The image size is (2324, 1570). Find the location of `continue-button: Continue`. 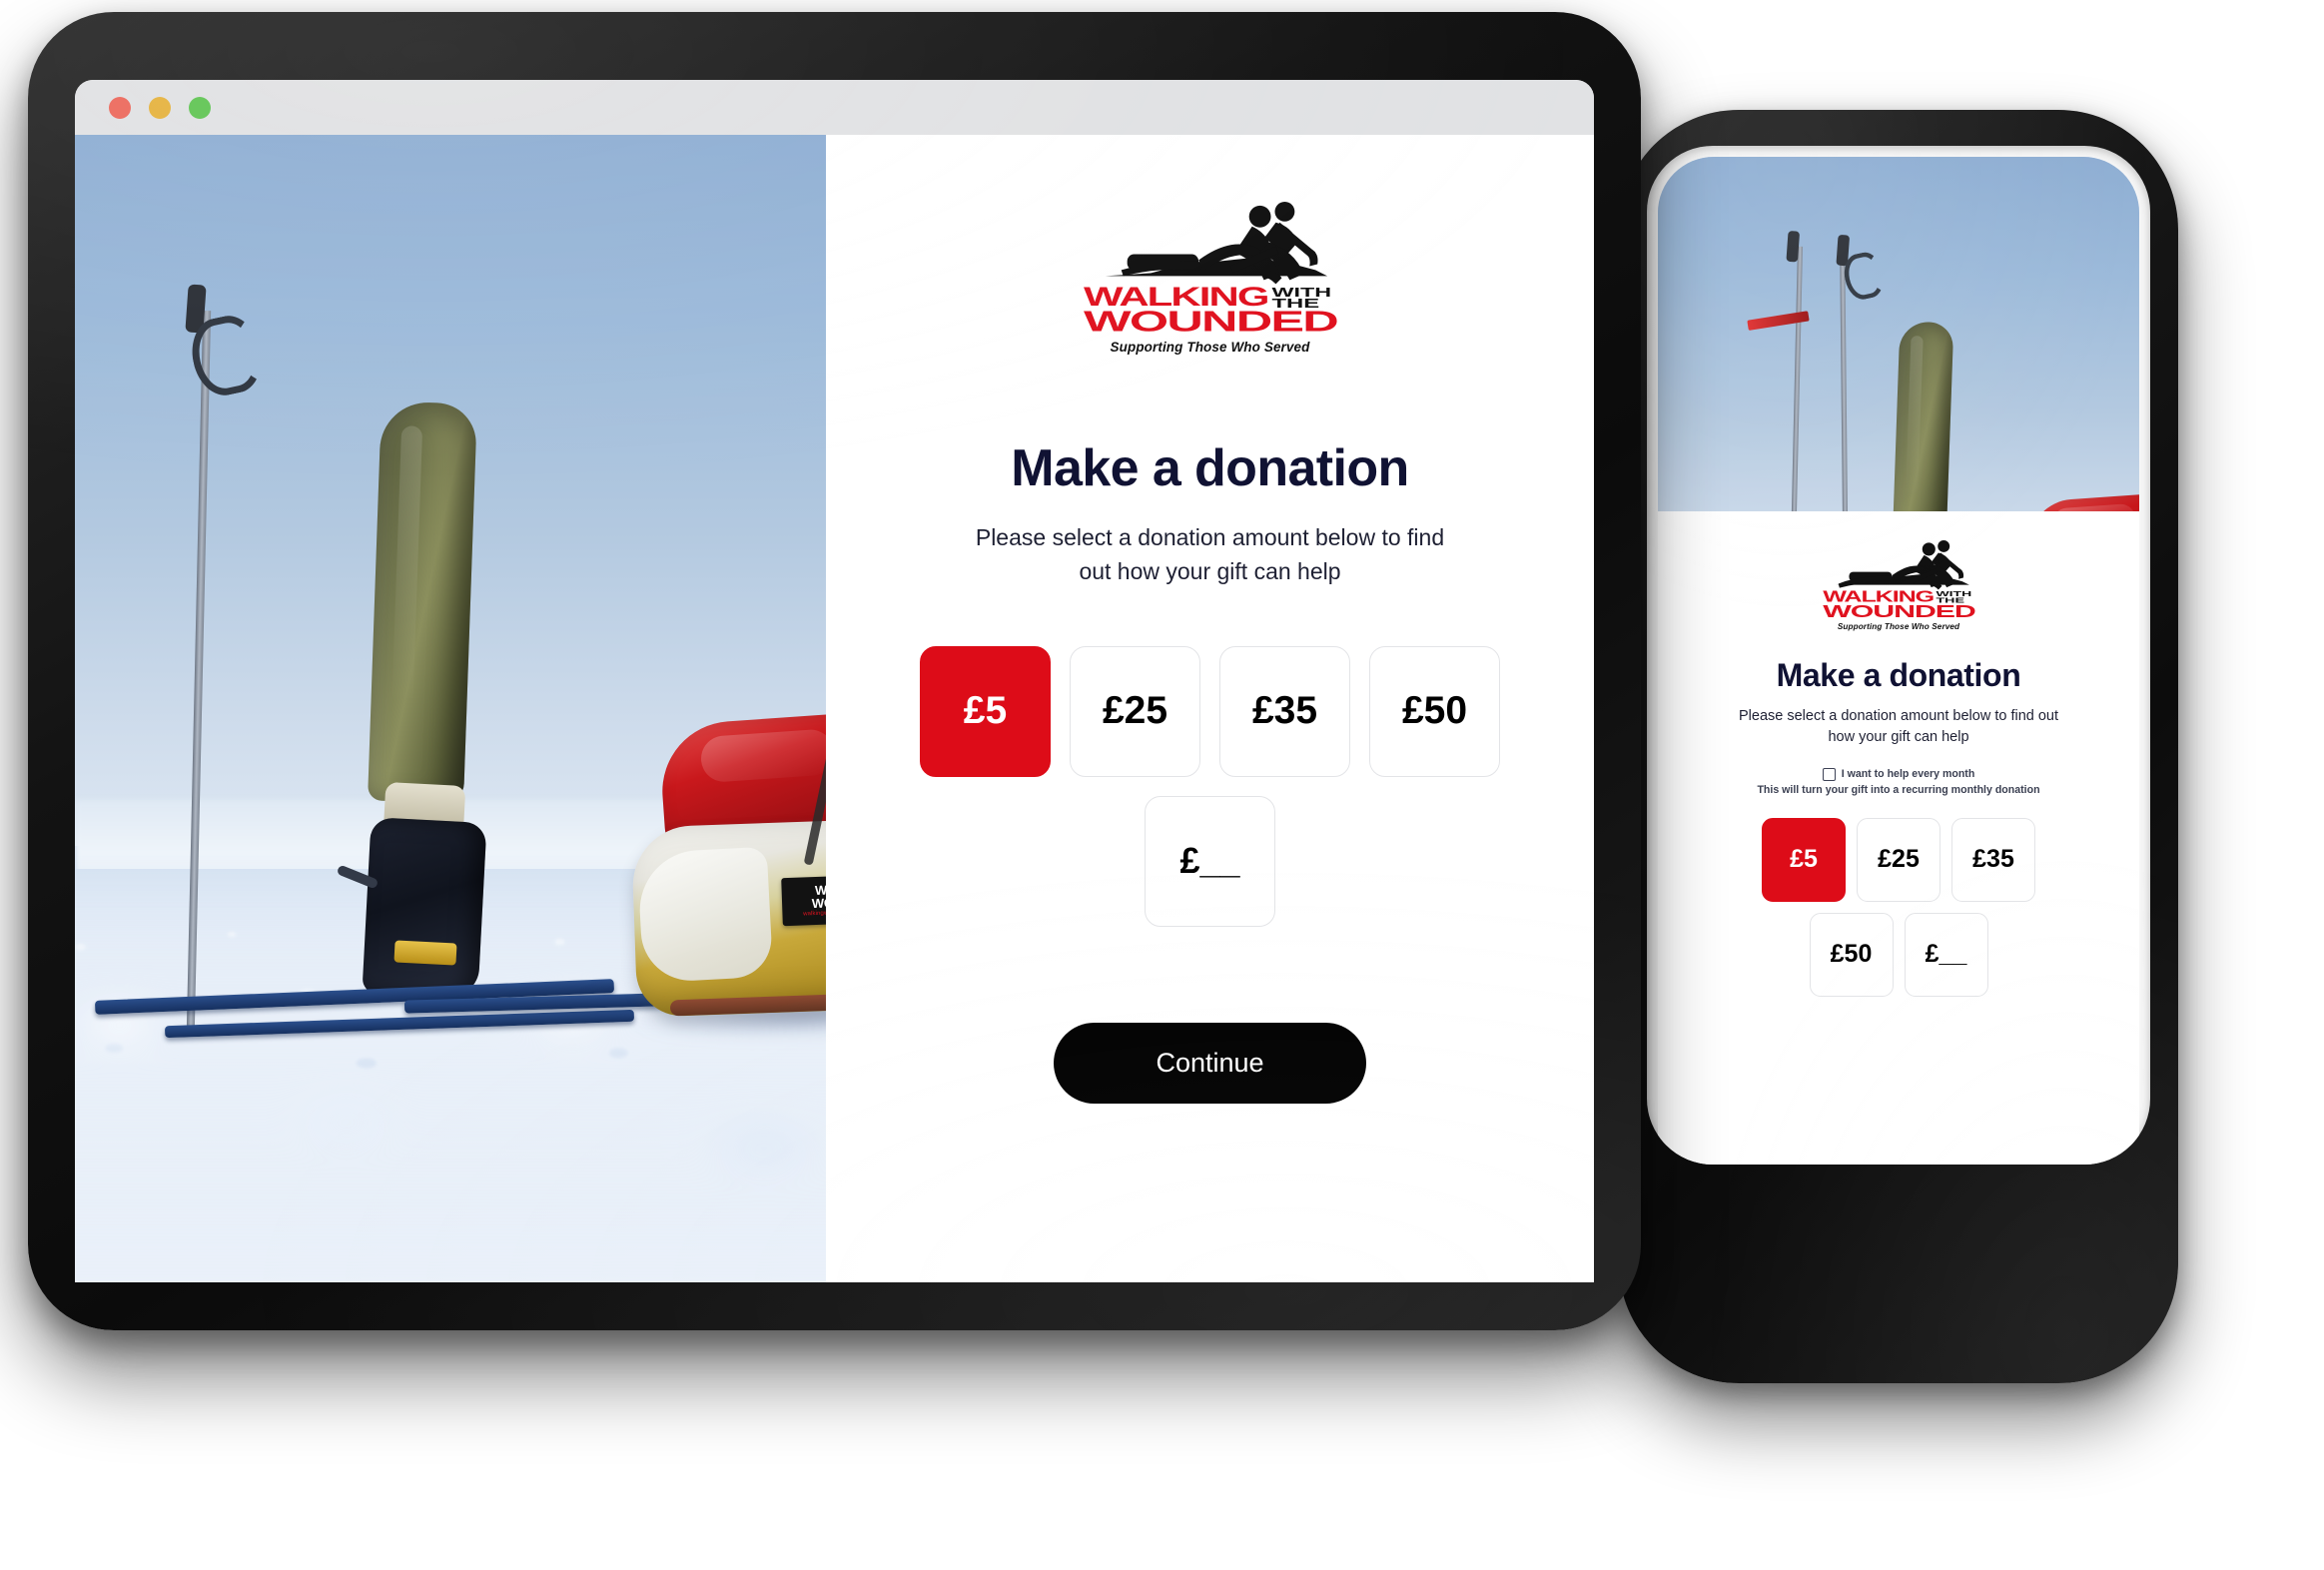

continue-button: Continue is located at coordinates (1210, 1063).